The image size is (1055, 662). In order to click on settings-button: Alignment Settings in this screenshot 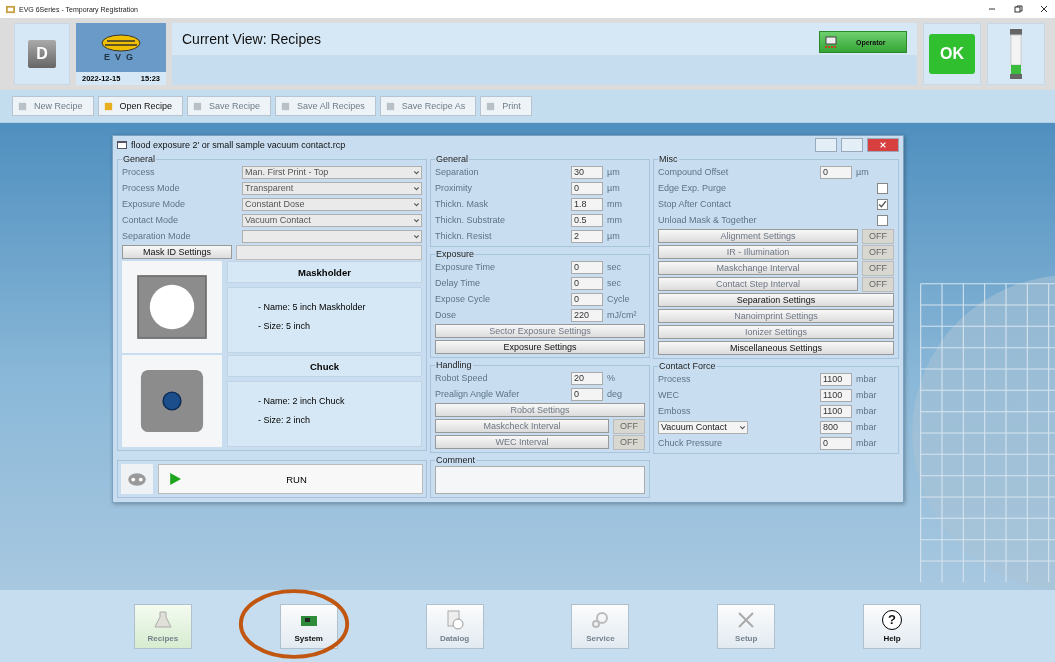, I will do `click(758, 236)`.